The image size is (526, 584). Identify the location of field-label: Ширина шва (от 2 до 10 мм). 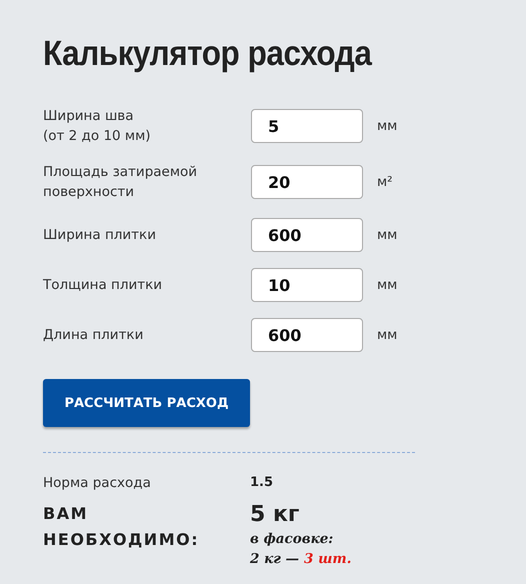
(97, 126).